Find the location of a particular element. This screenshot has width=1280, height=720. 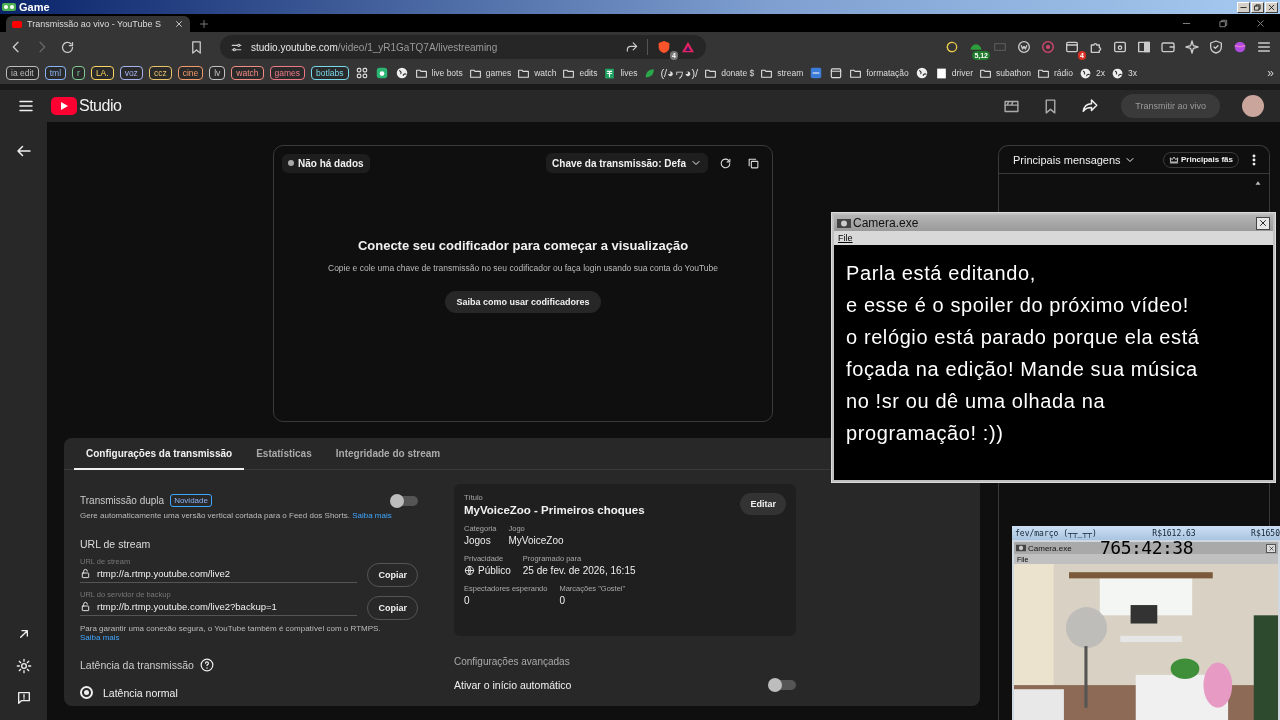

stream-key-dropdown: Chave da transmissão: Defa is located at coordinates (627, 163).